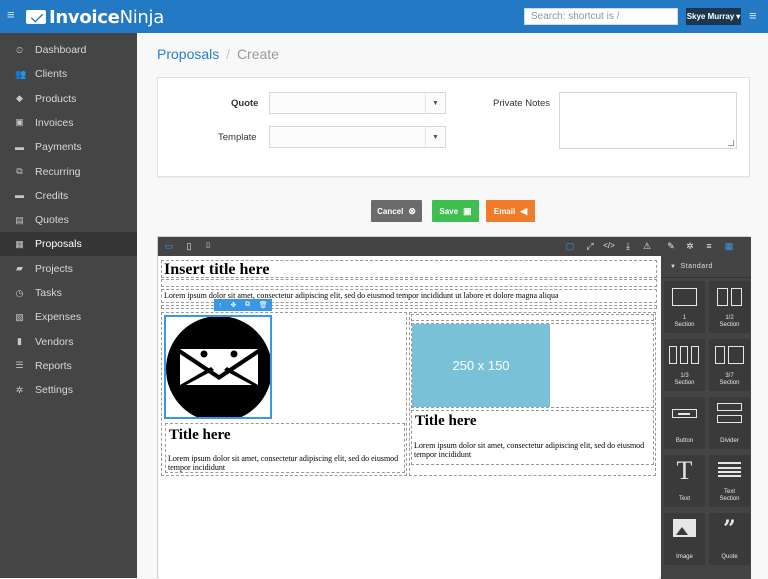 The width and height of the screenshot is (768, 579). I want to click on sidebar-item-label: Vendors, so click(54, 341).